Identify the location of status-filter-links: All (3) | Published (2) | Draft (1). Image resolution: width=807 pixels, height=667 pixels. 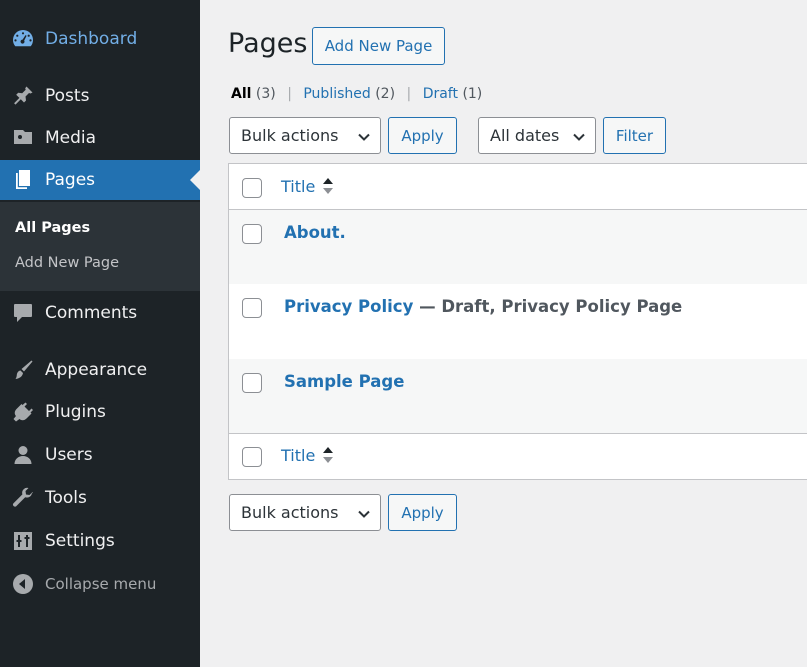
(356, 94).